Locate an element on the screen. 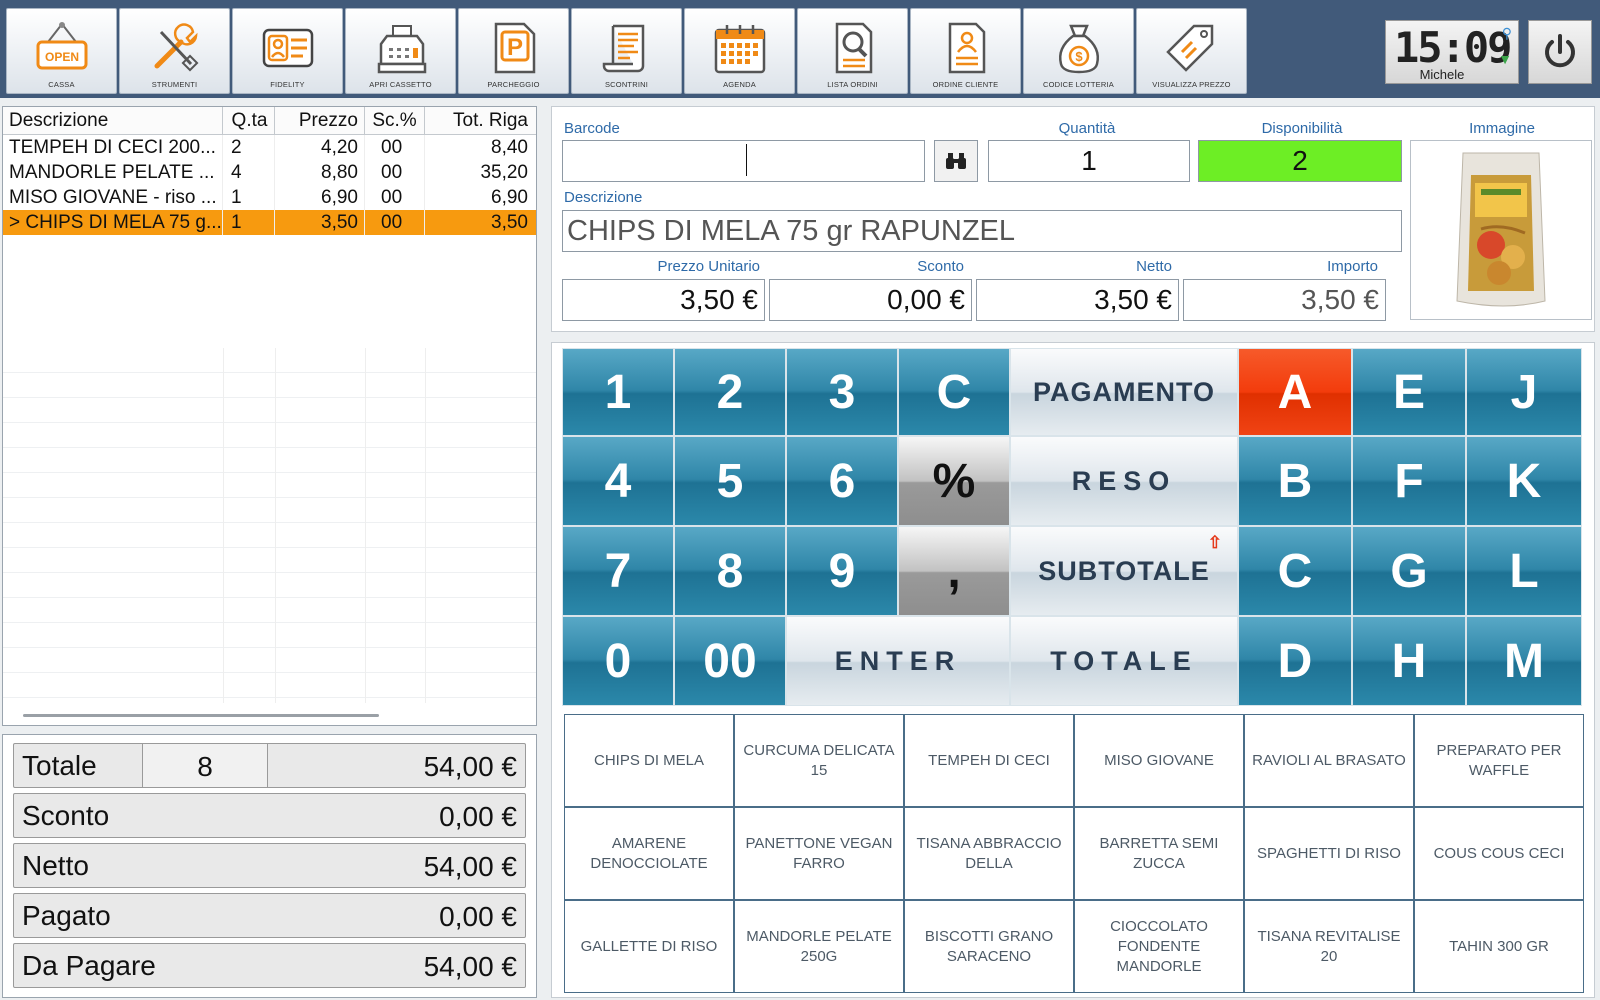 The width and height of the screenshot is (1600, 1000). apri-cassetto-button: APRI CASSETTO is located at coordinates (400, 51).